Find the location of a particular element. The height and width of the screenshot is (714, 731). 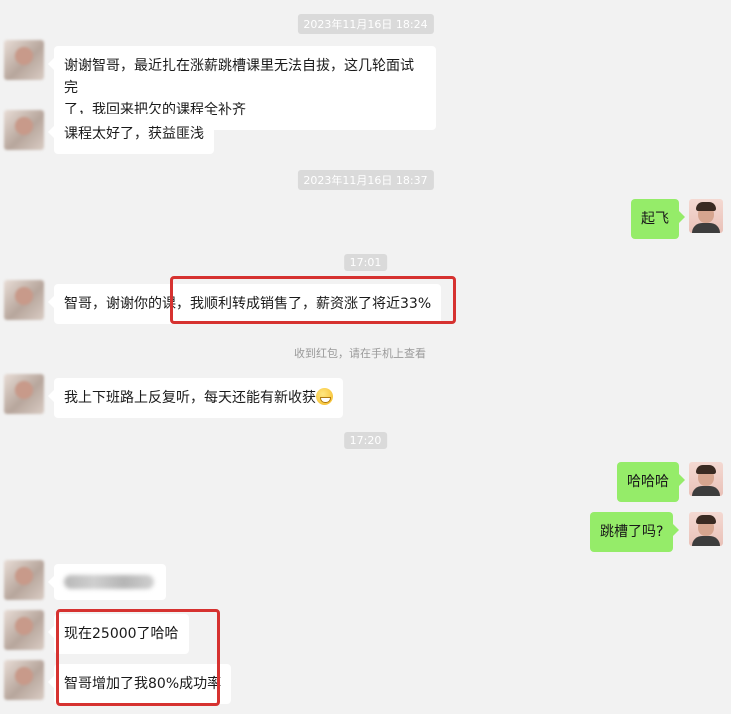

message-text: 我上下班路上反复听，每天还能有新收获 is located at coordinates (190, 398).